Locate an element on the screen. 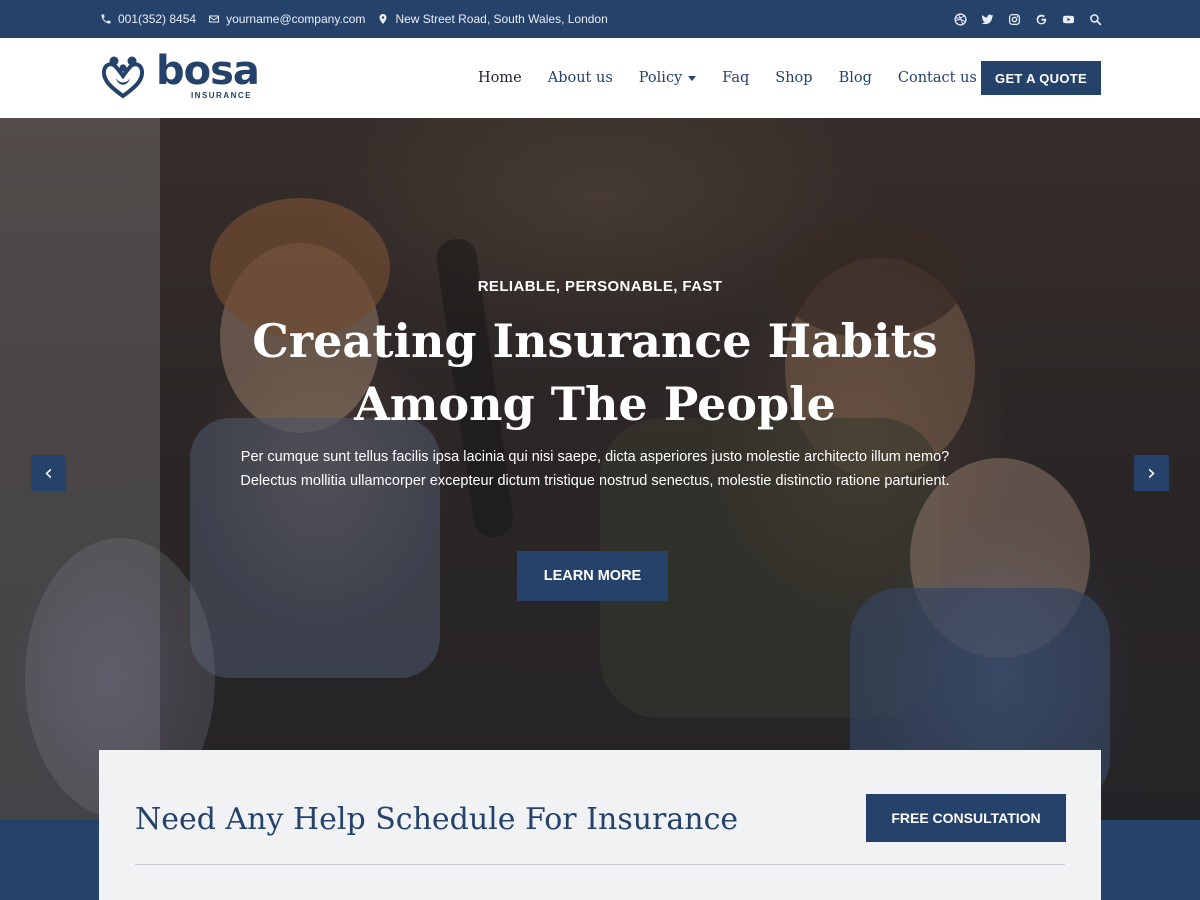 The height and width of the screenshot is (900, 1200). location-pin-icon is located at coordinates (383, 19).